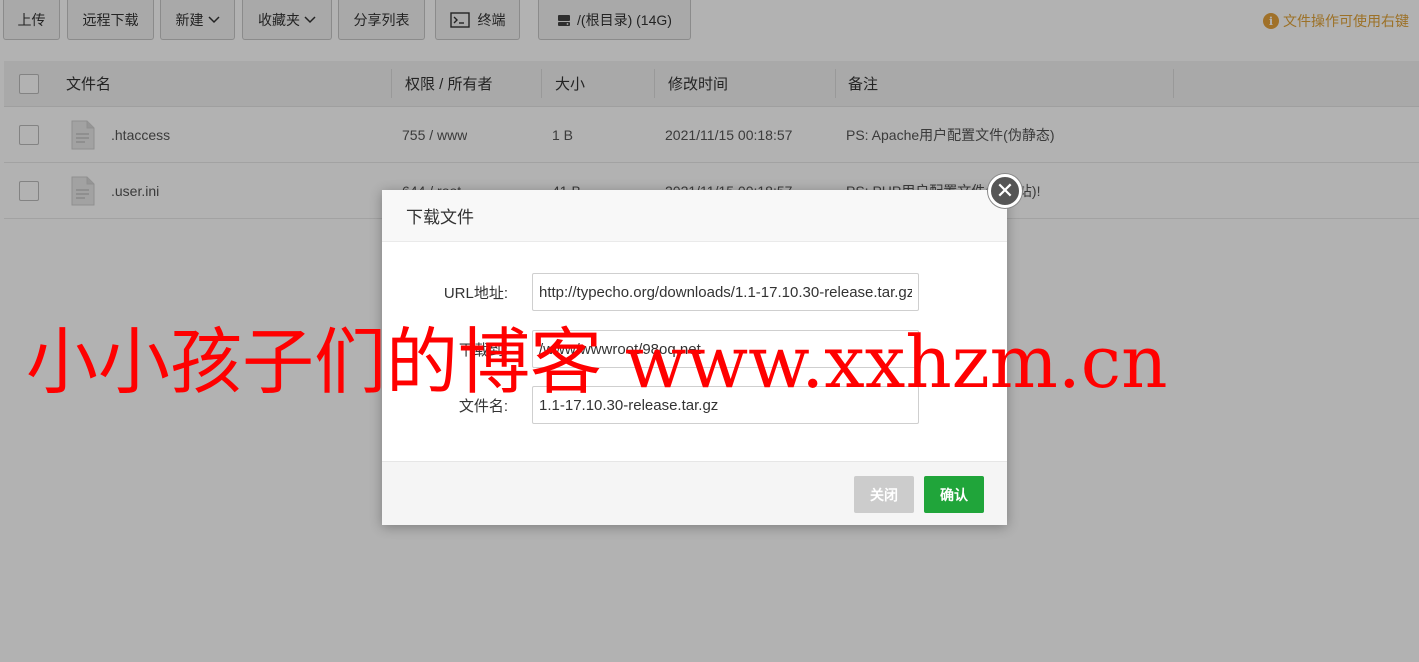 Image resolution: width=1419 pixels, height=662 pixels. I want to click on url-label: URL地址:, so click(475, 293).